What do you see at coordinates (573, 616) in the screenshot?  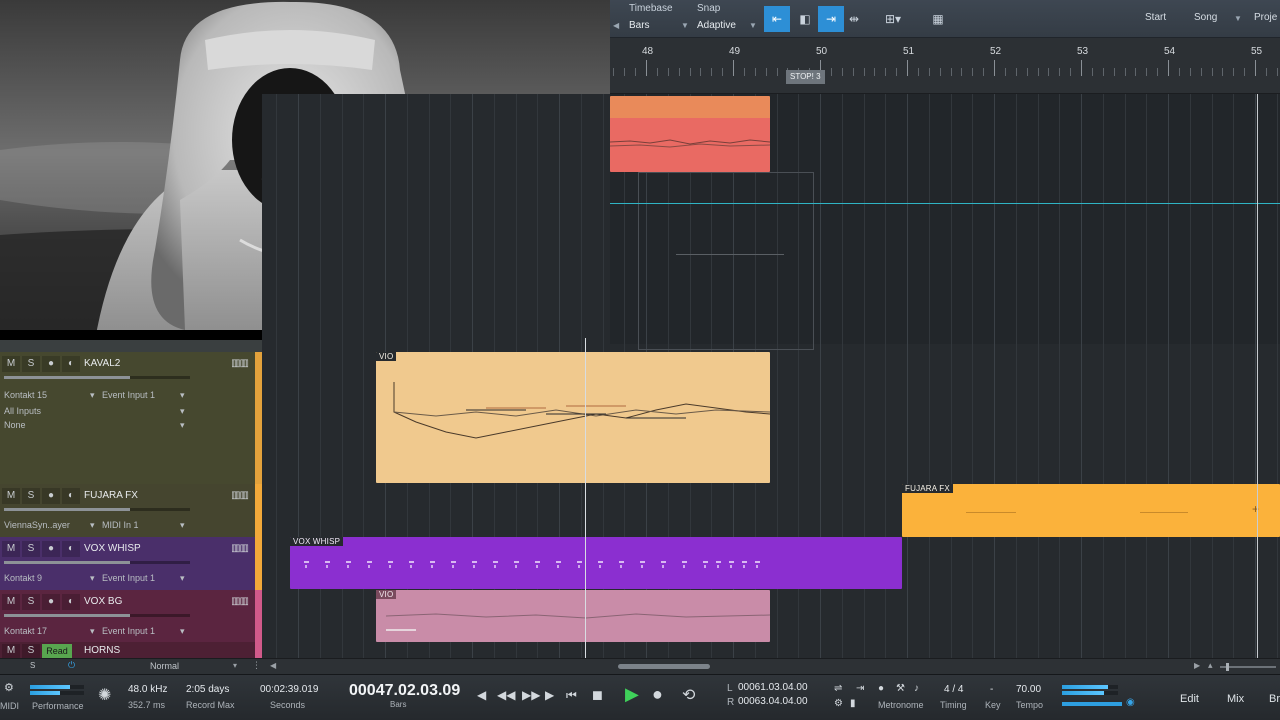 I see `midi-clip-vox-bg: VIO` at bounding box center [573, 616].